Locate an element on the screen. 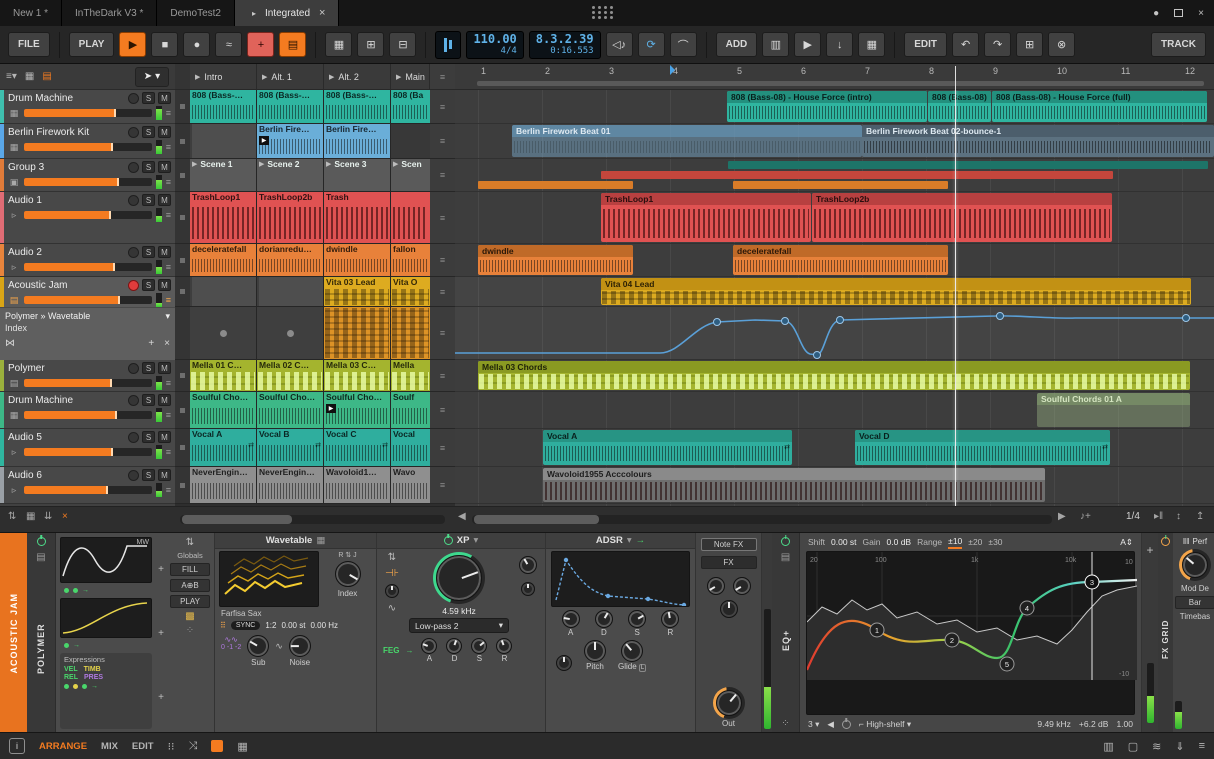 This screenshot has width=1214, height=759. tempo-display: 110.00 4/4 is located at coordinates (495, 44).